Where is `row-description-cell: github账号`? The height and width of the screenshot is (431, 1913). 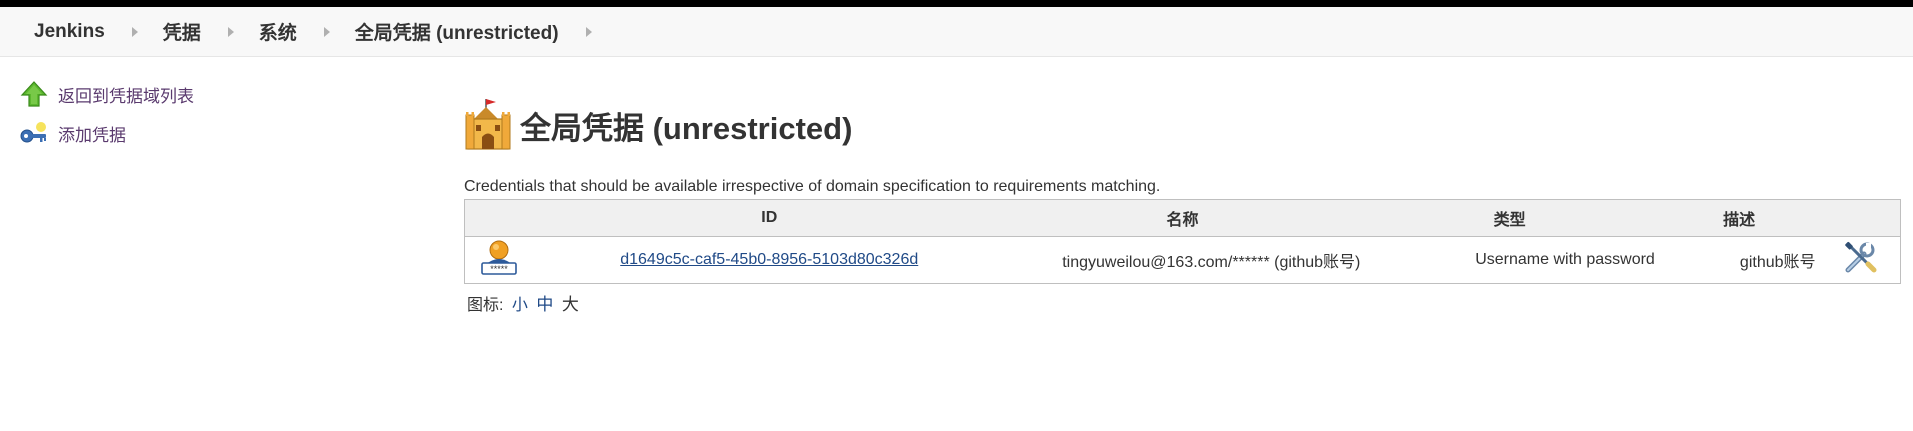
row-description-cell: github账号 is located at coordinates (1739, 260).